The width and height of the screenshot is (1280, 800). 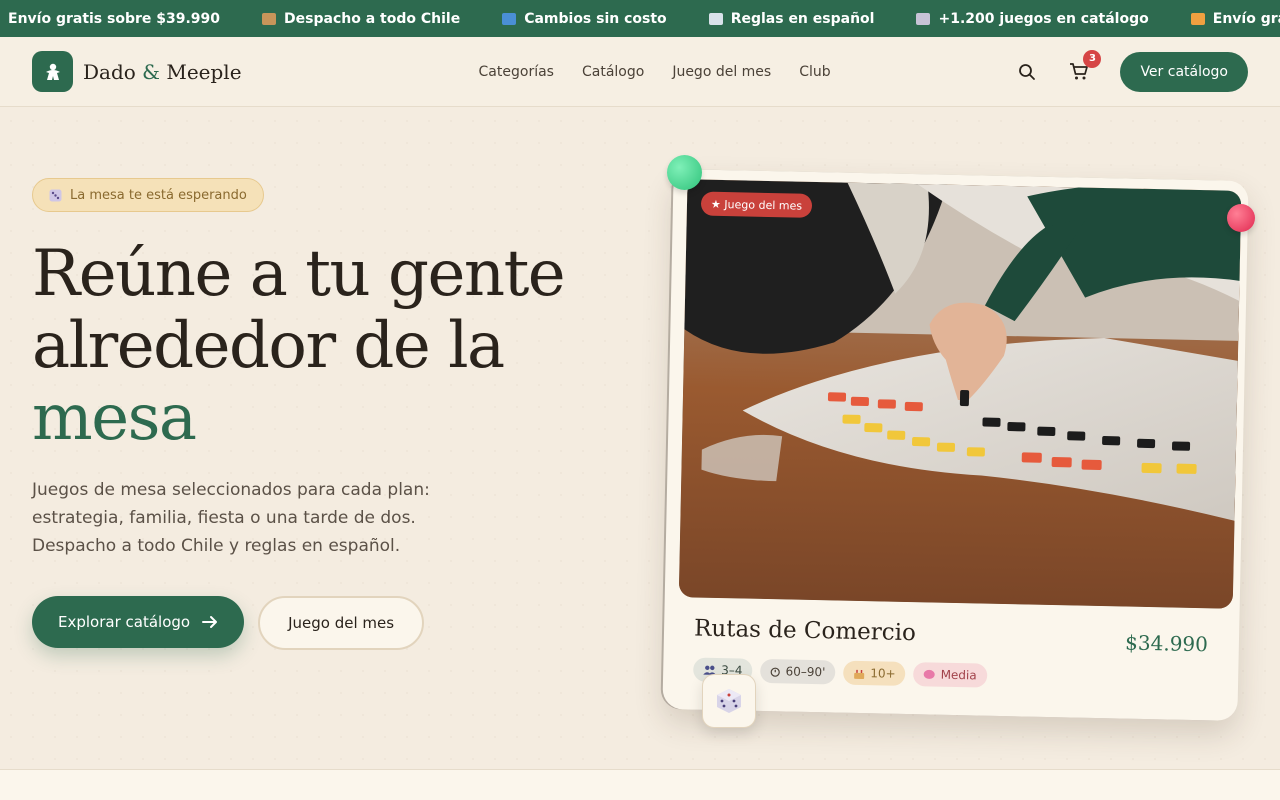 I want to click on next-section-edge, so click(x=640, y=784).